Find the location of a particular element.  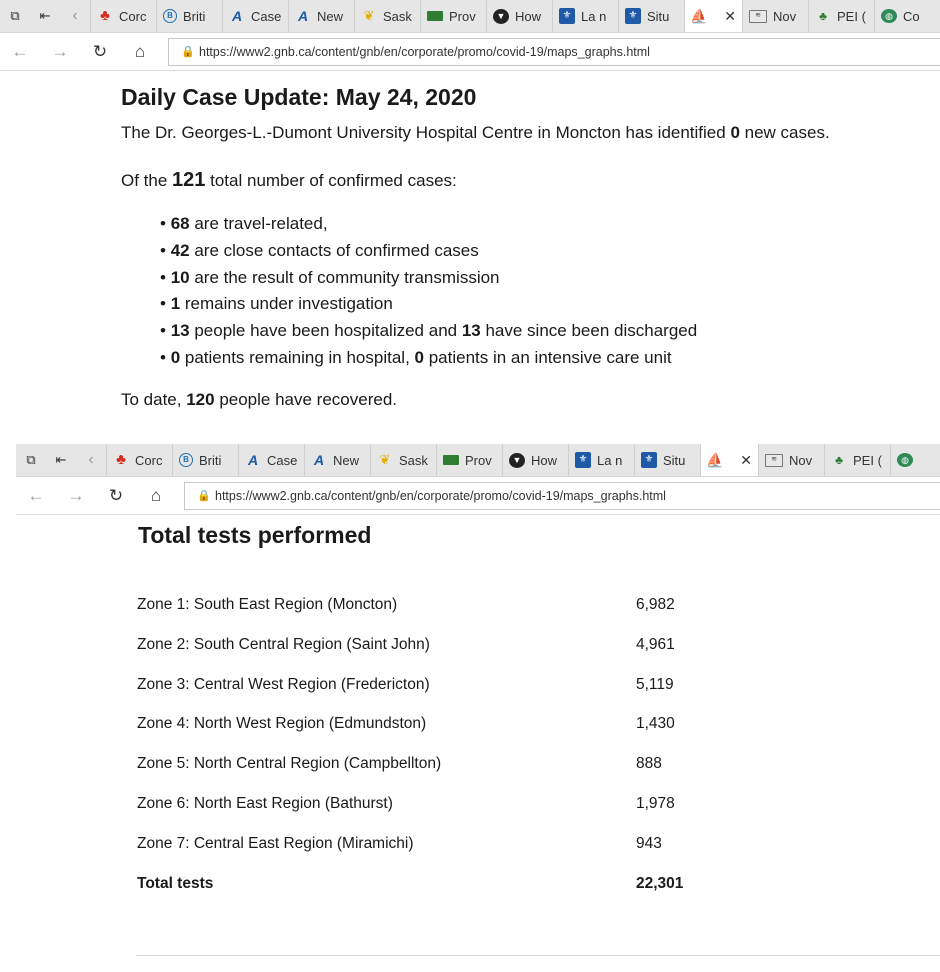

canada-leaf-icon: ♣ is located at coordinates (105, 15).